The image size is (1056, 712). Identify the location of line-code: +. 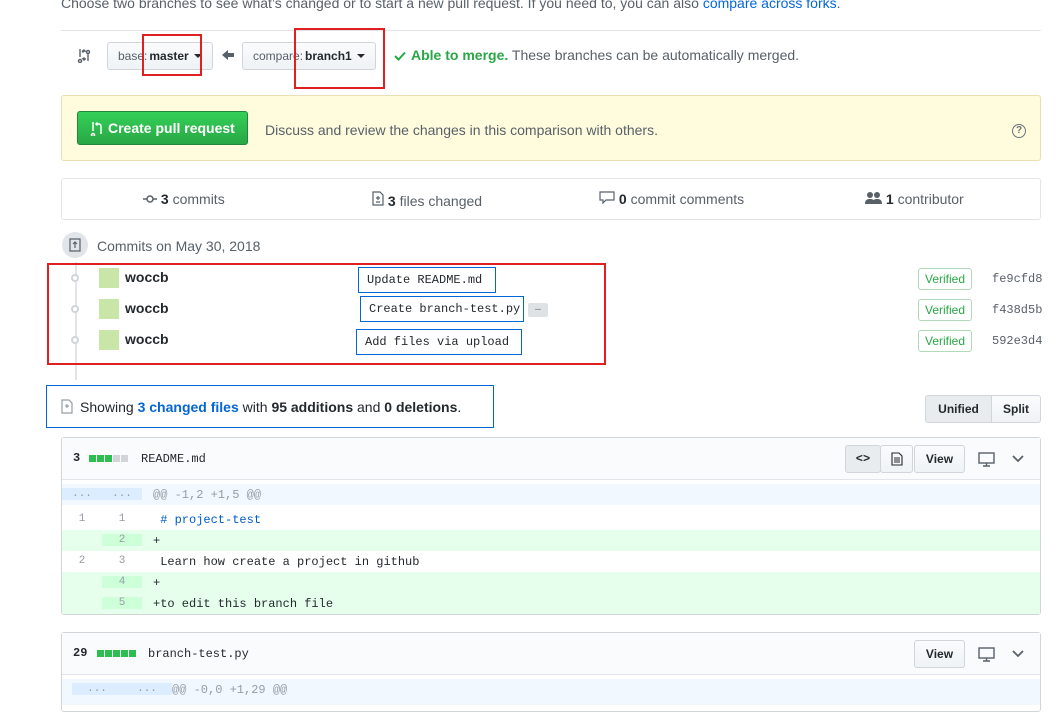
(157, 583).